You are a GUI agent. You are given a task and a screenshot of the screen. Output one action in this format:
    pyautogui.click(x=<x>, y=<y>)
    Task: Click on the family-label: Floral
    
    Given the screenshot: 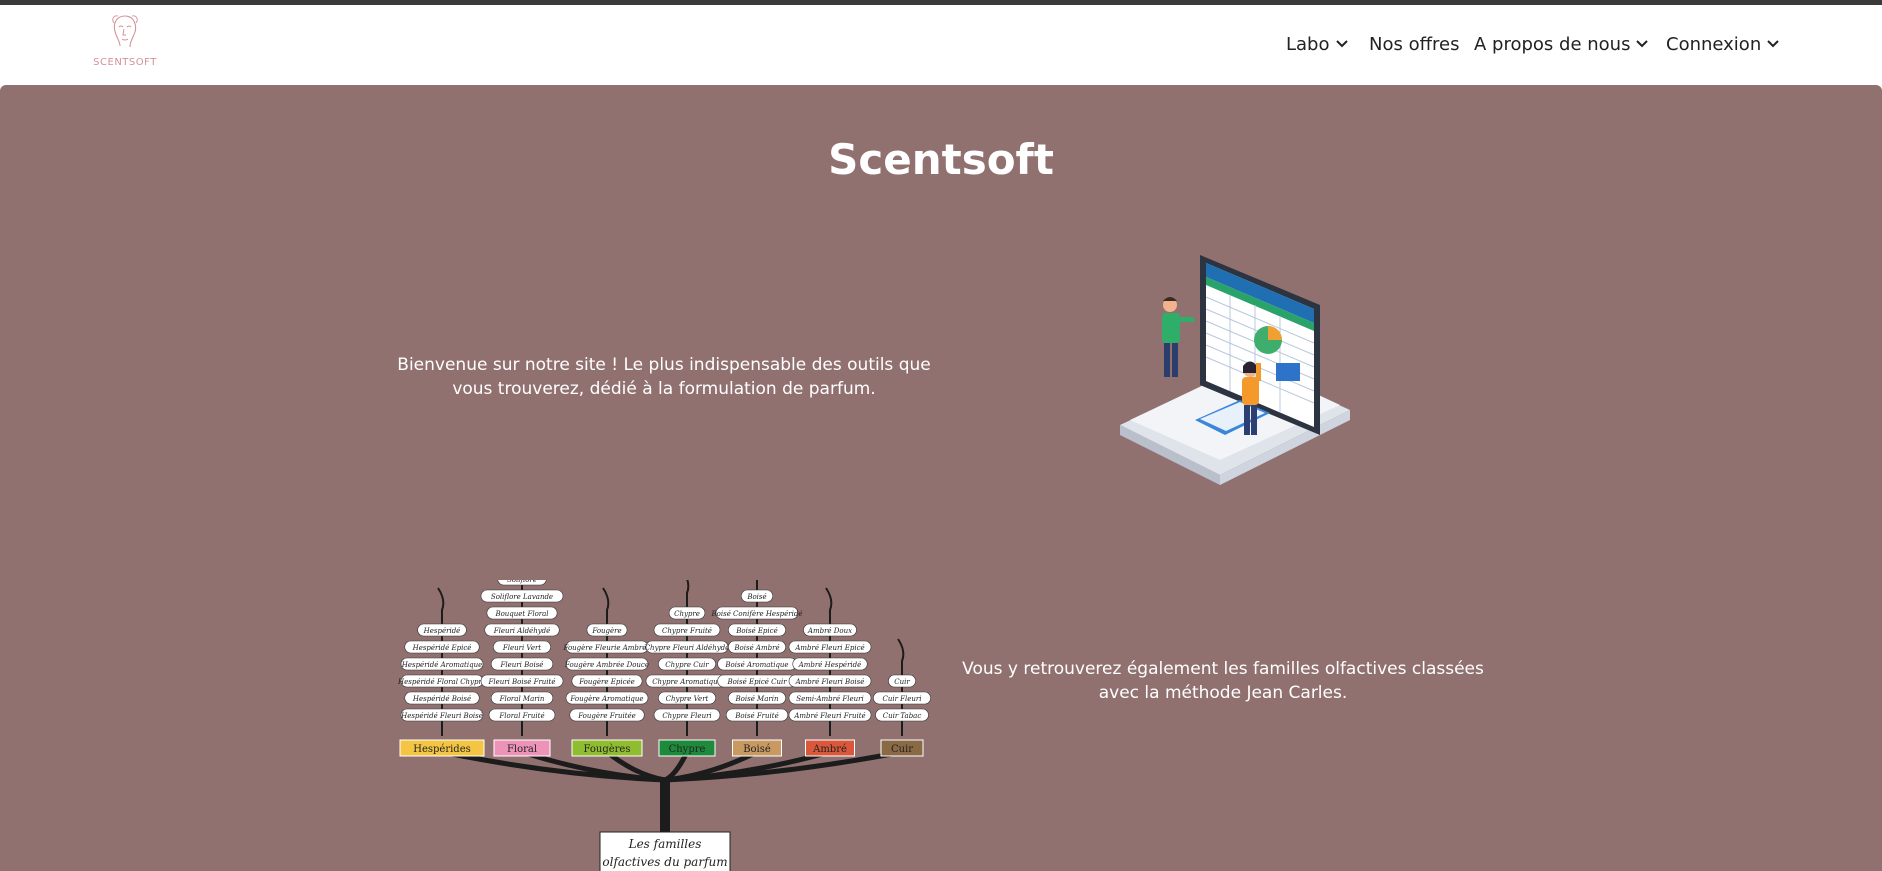 What is the action you would take?
    pyautogui.click(x=522, y=749)
    